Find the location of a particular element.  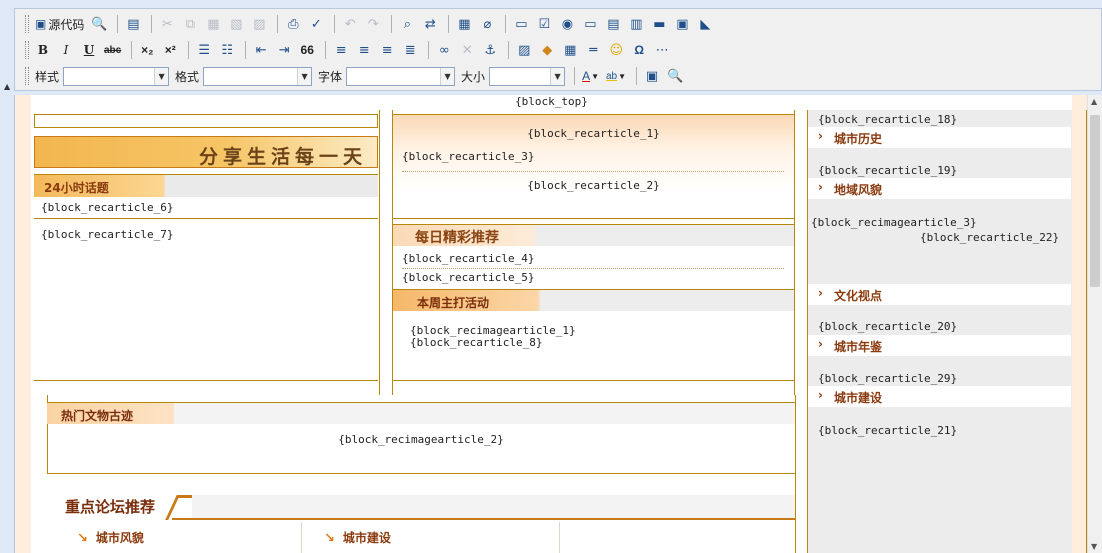

form-icon: ▭ is located at coordinates (521, 24).